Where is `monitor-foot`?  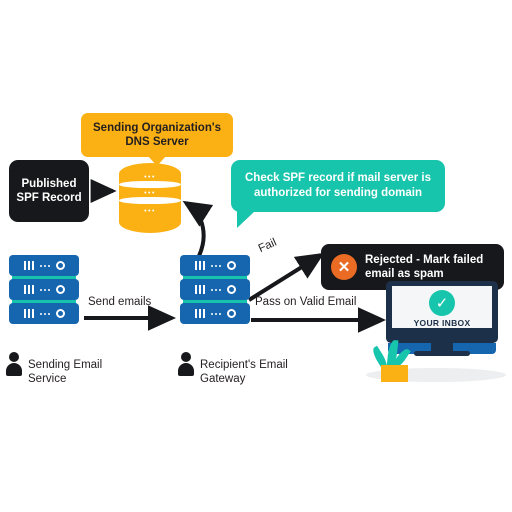
monitor-foot is located at coordinates (442, 353).